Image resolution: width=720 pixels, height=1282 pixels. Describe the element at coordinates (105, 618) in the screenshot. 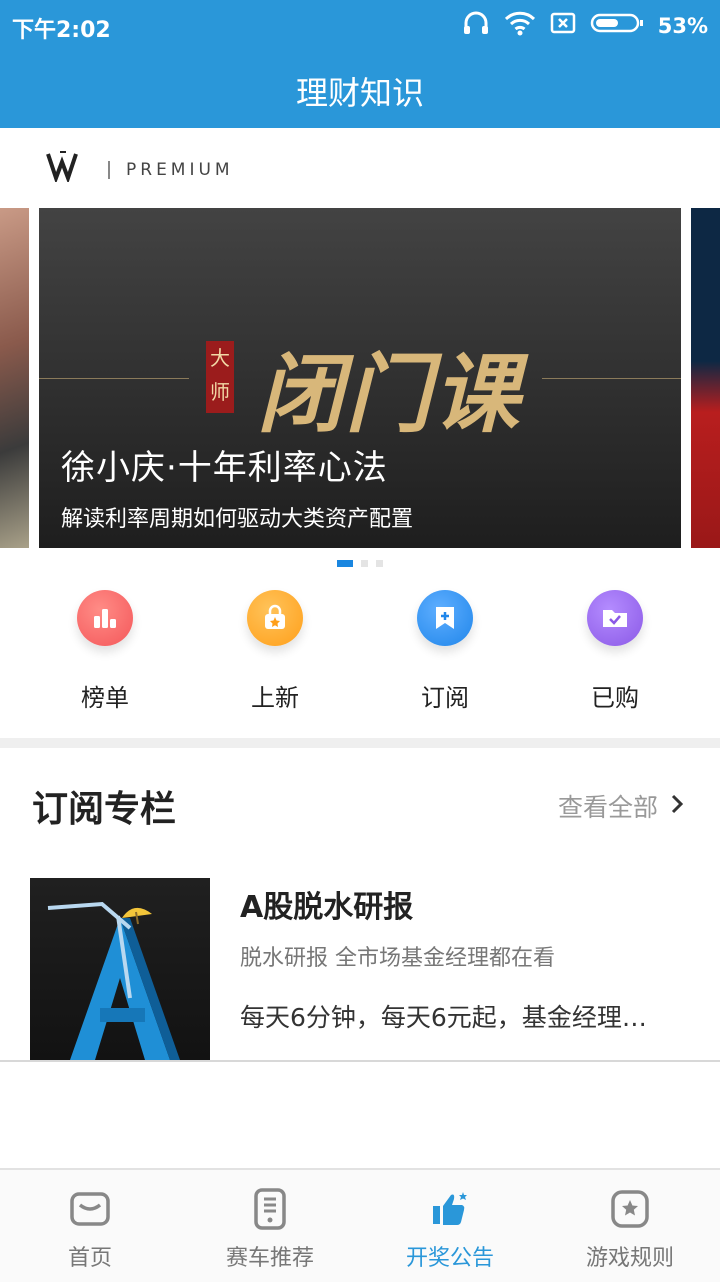

I see `chart-icon` at that location.